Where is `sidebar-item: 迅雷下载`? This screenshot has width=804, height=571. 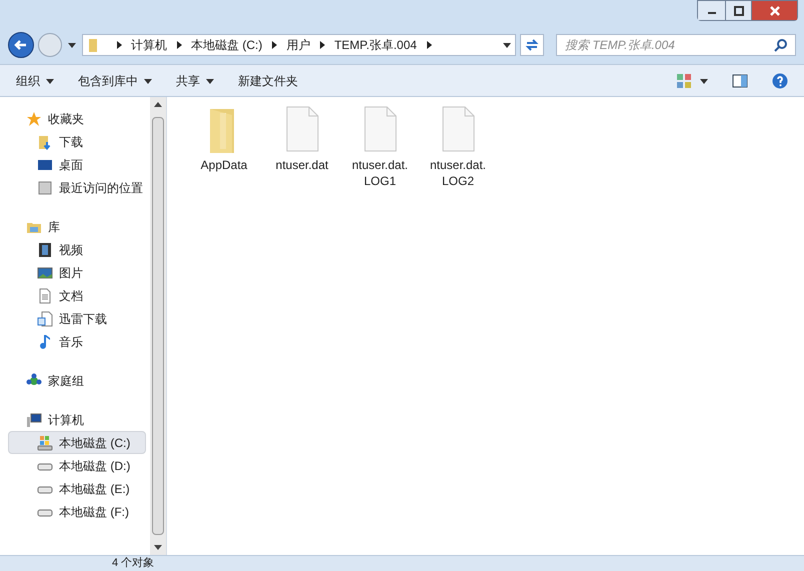
sidebar-item: 迅雷下载 is located at coordinates (77, 318).